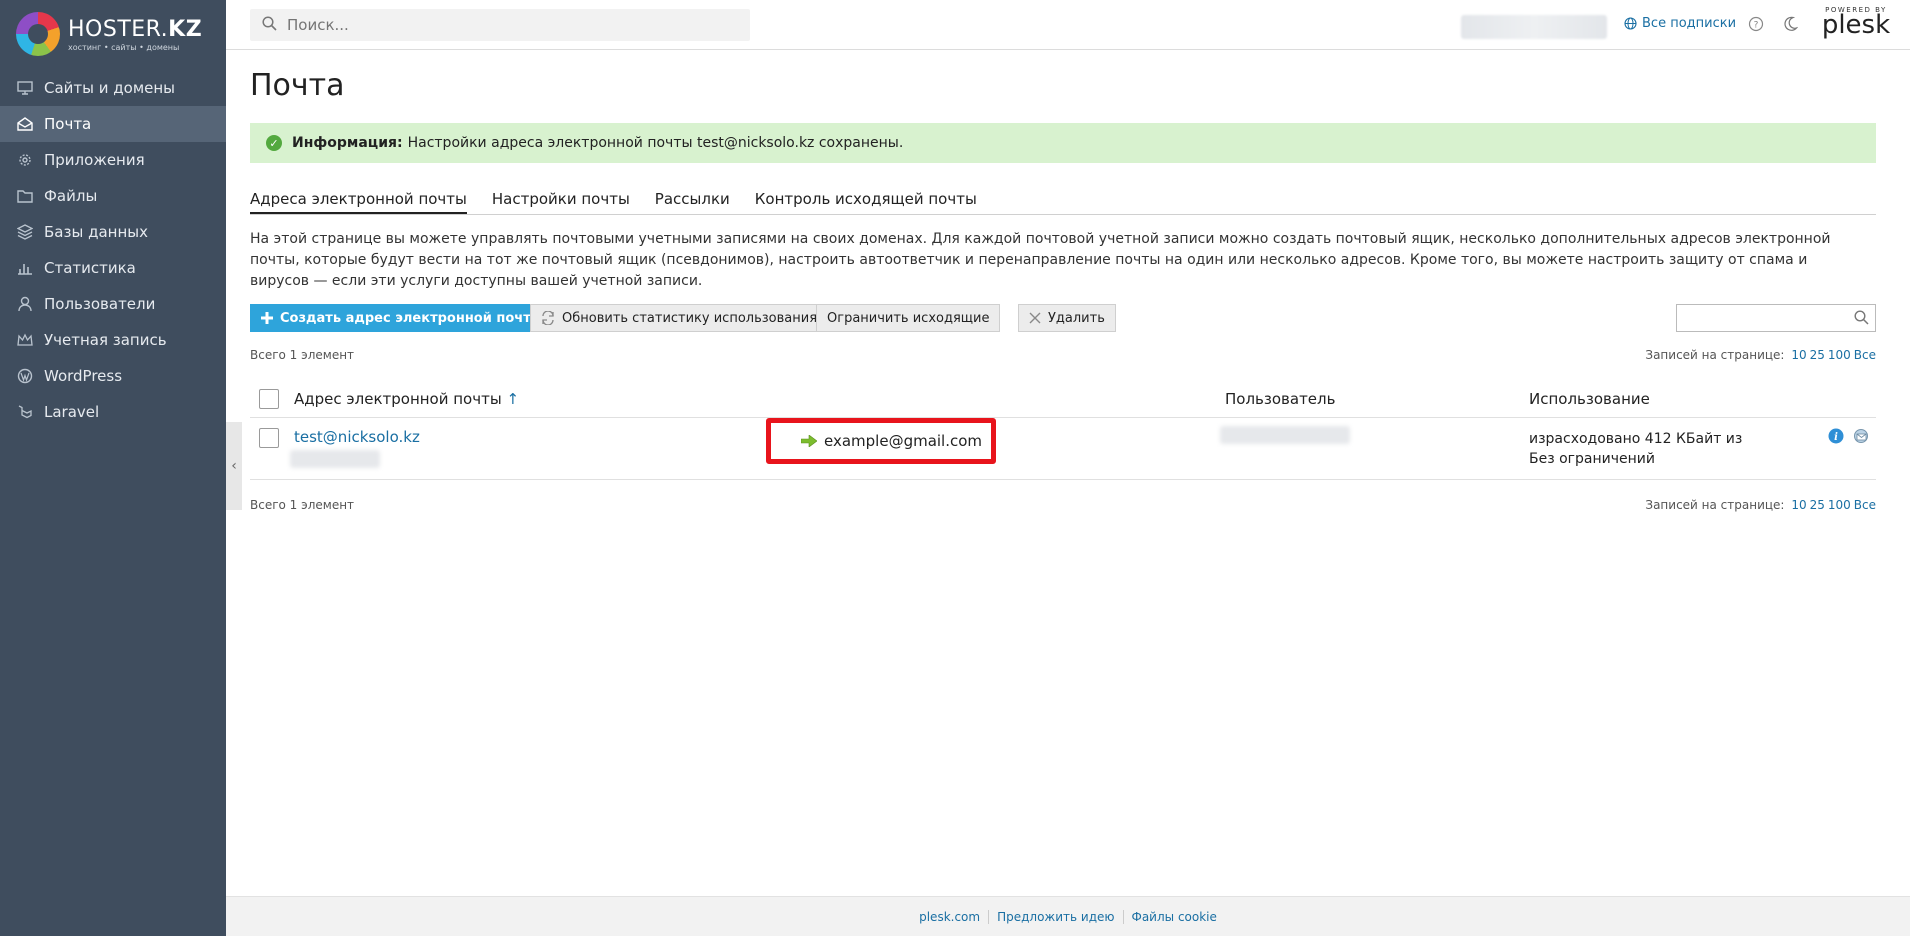 The image size is (1910, 936). I want to click on plesk-logo: POWERED BY plesk, so click(1856, 23).